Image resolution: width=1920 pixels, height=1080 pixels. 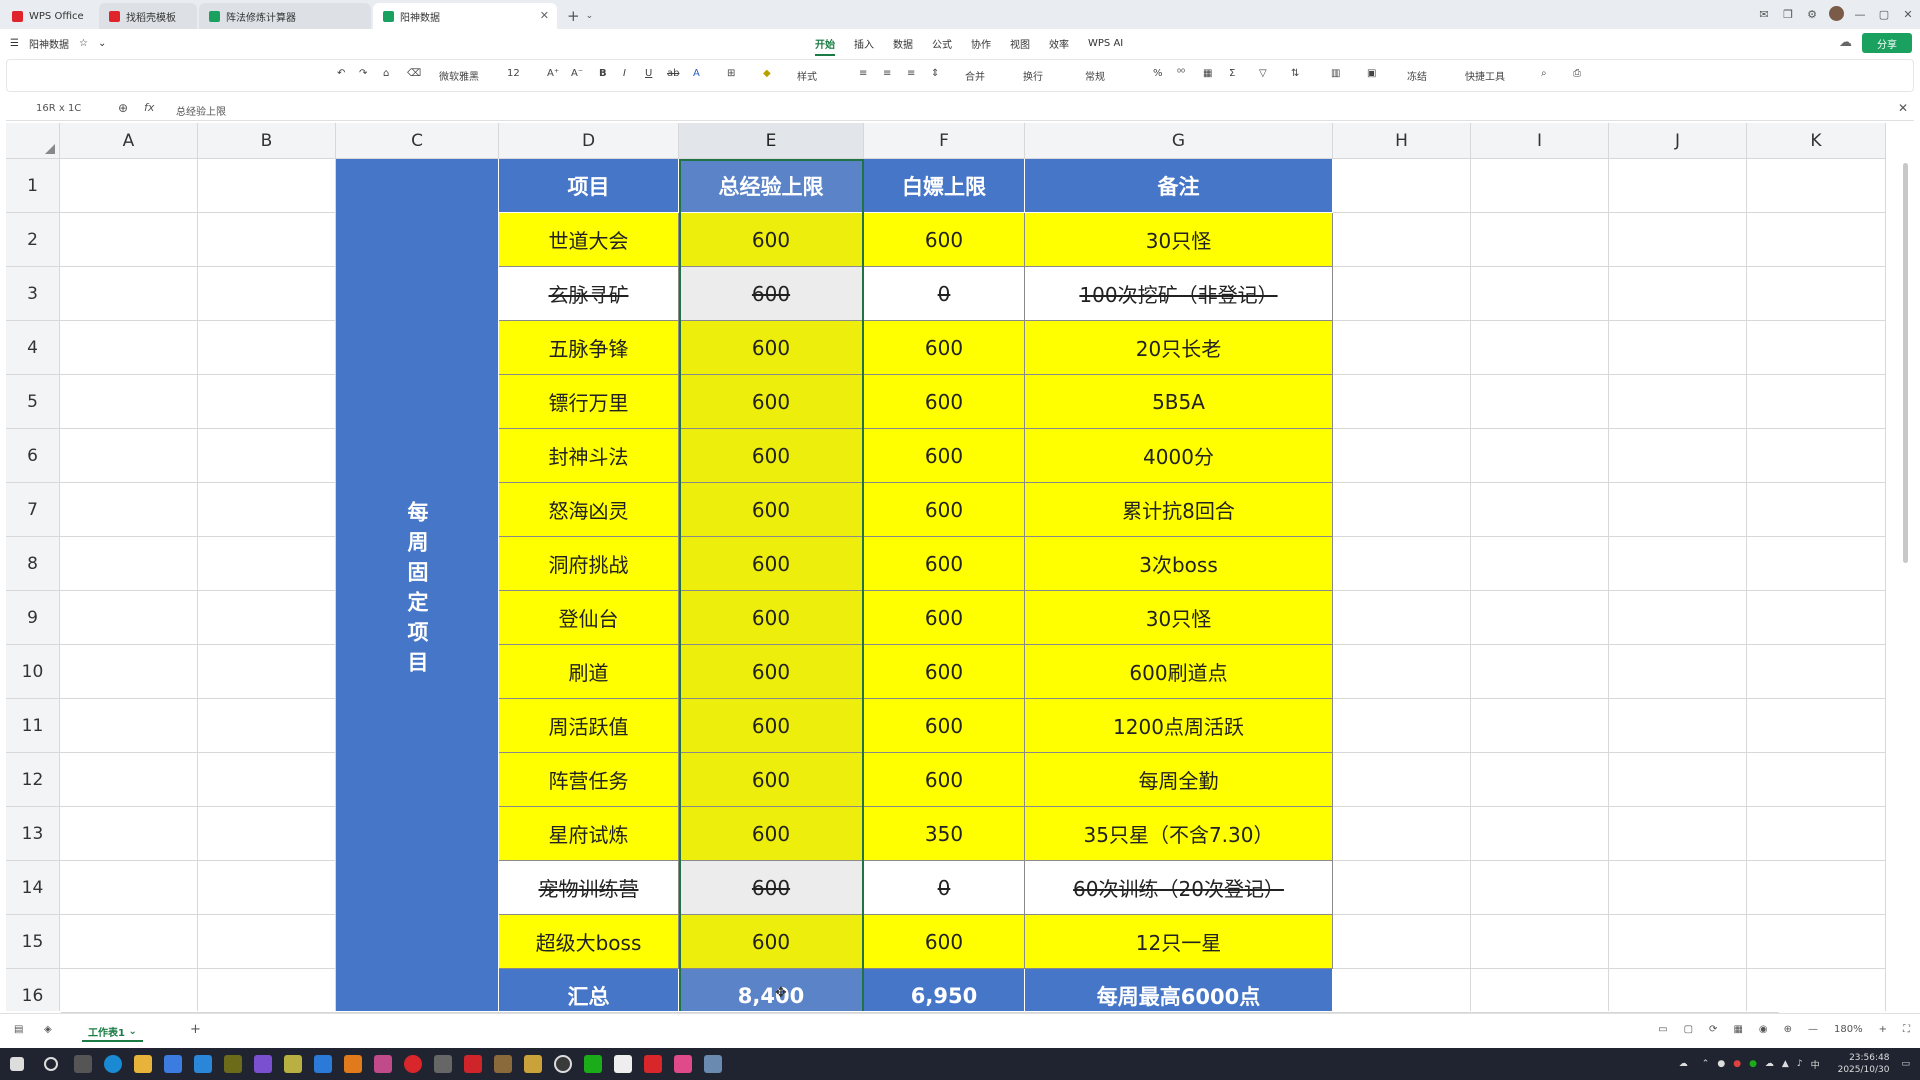 What do you see at coordinates (825, 46) in the screenshot?
I see `menu-home: 开始` at bounding box center [825, 46].